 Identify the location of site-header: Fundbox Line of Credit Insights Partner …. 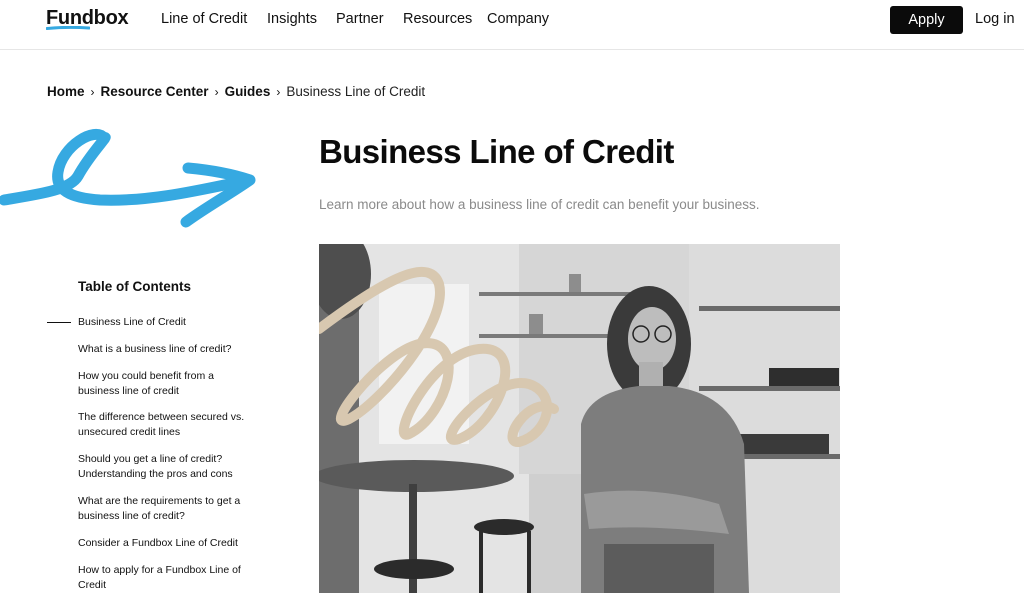
(512, 25).